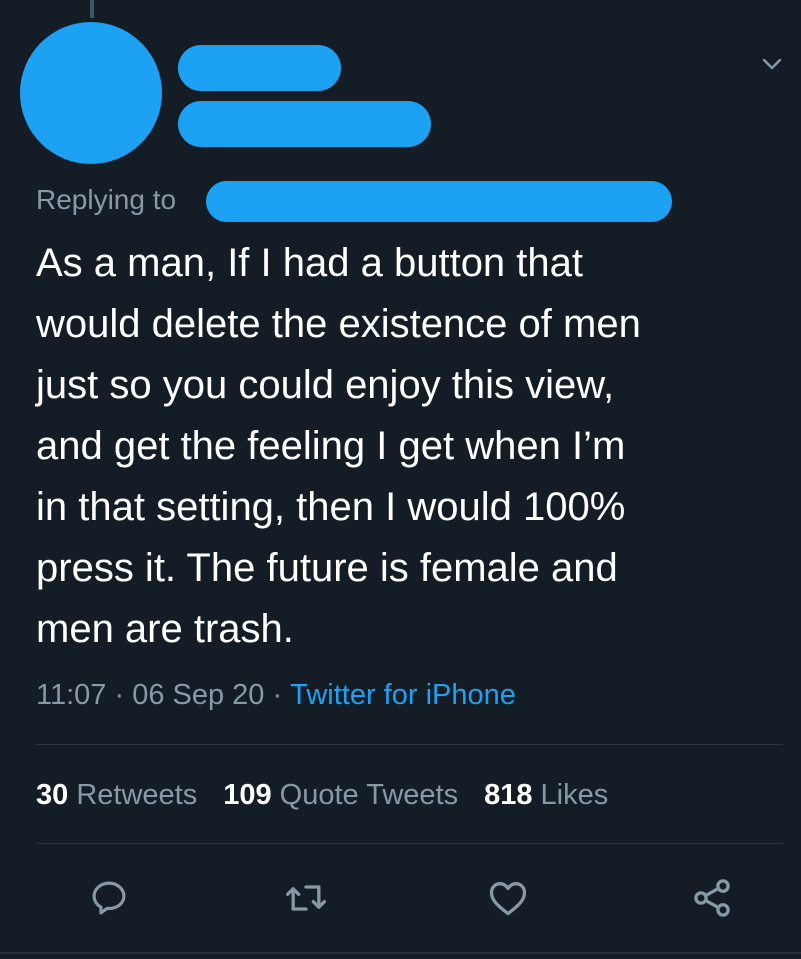  I want to click on likes-stat: 818 Likes, so click(546, 795).